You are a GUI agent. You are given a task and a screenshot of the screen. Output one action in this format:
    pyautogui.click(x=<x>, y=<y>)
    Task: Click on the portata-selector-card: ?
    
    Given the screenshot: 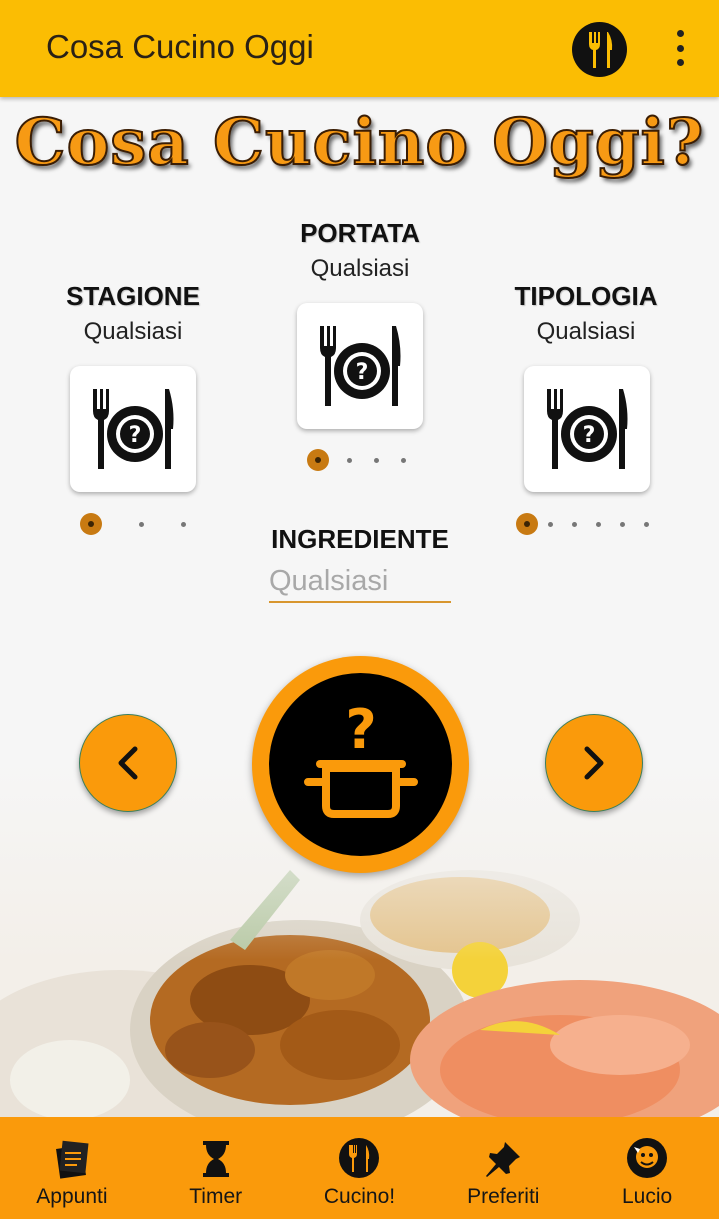 What is the action you would take?
    pyautogui.click(x=360, y=366)
    